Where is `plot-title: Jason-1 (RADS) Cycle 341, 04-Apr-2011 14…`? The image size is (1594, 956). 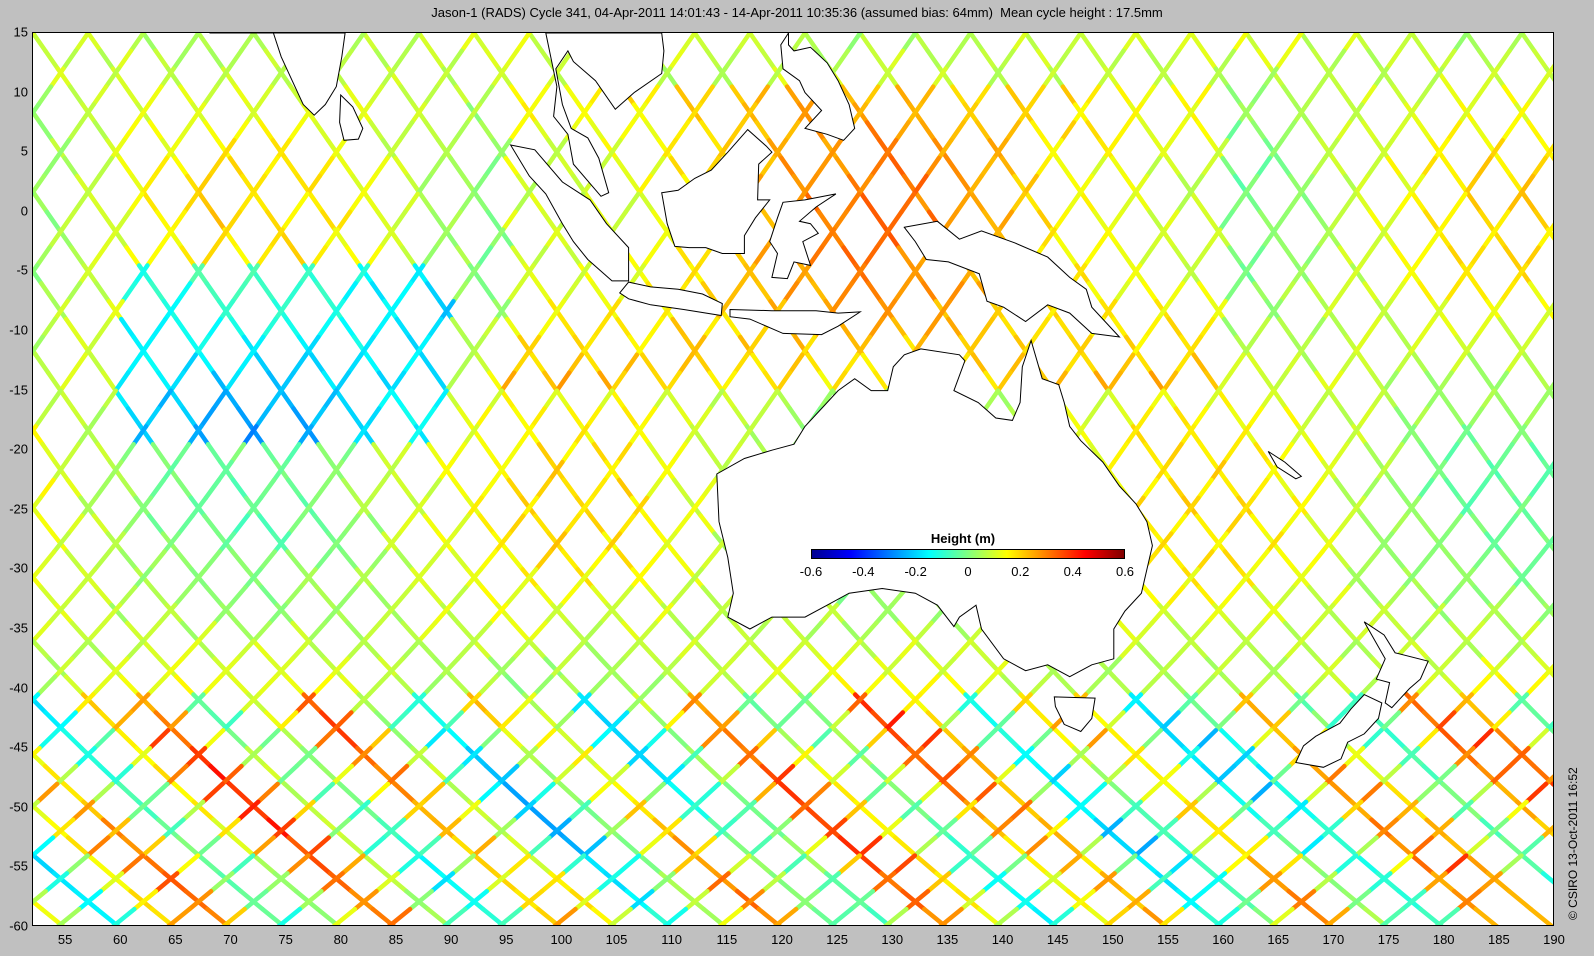
plot-title: Jason-1 (RADS) Cycle 341, 04-Apr-2011 14… is located at coordinates (797, 12).